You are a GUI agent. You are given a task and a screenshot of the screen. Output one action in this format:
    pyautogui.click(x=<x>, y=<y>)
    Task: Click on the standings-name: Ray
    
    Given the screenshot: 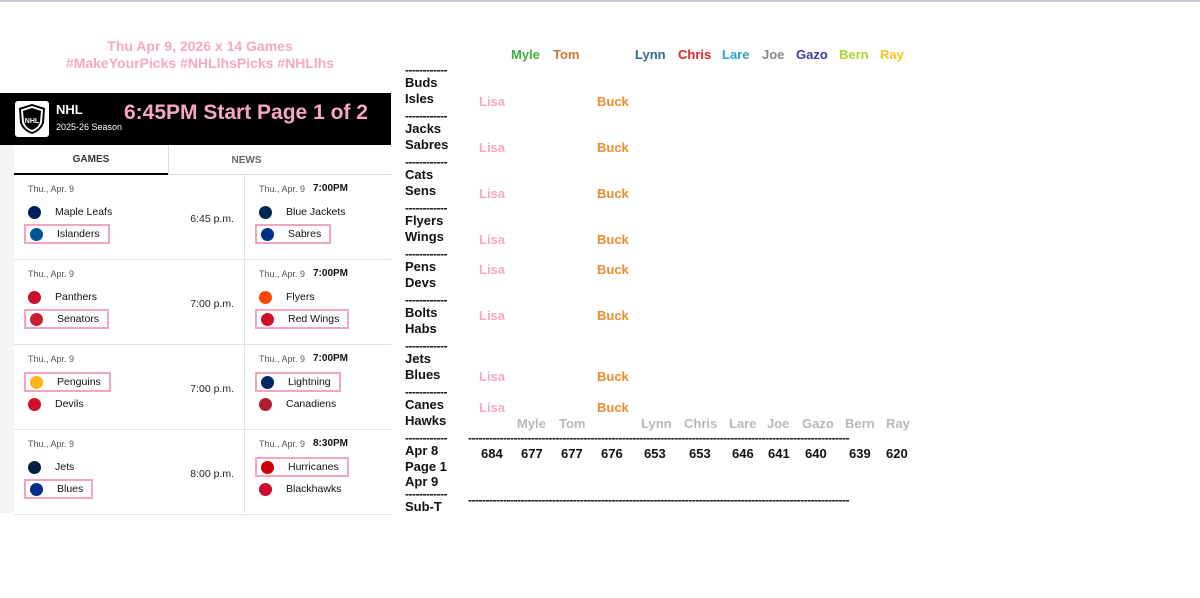 What is the action you would take?
    pyautogui.click(x=898, y=423)
    